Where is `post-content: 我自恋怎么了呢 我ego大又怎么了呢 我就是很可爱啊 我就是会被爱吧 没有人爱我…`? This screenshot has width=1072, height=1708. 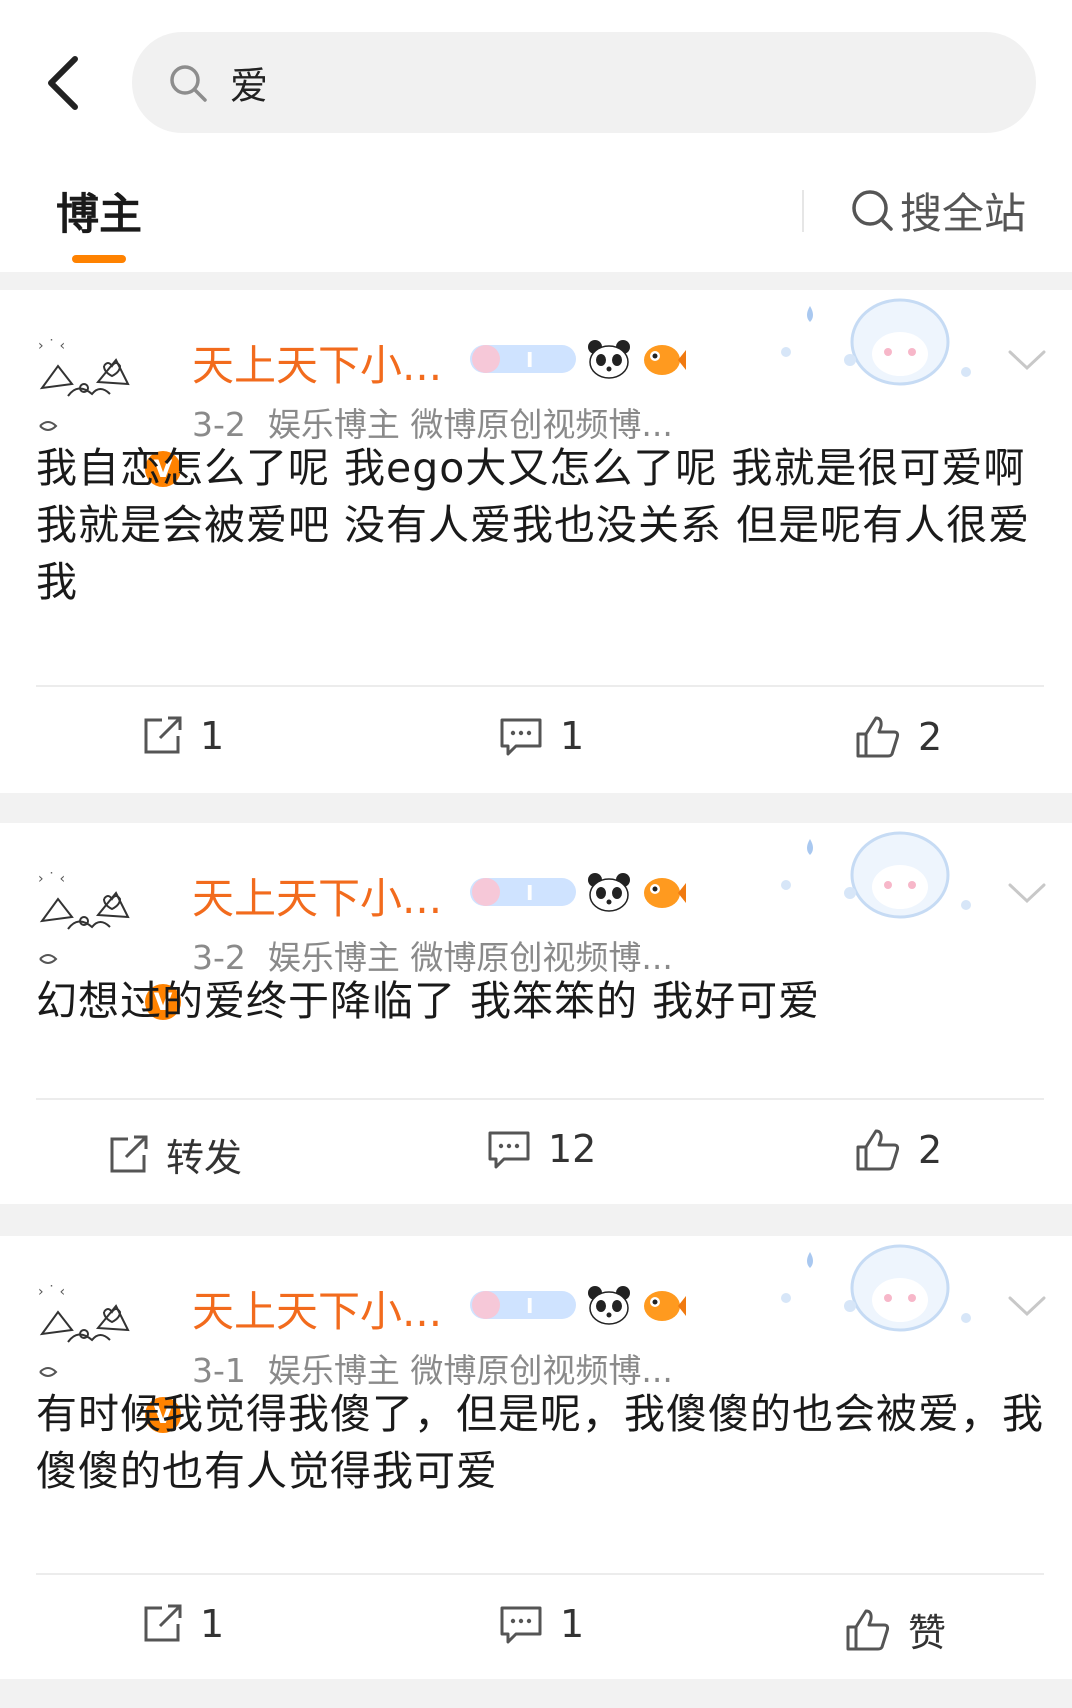 post-content: 我自恋怎么了呢 我ego大又怎么了呢 我就是很可爱啊 我就是会被爱吧 没有人爱我… is located at coordinates (541, 525).